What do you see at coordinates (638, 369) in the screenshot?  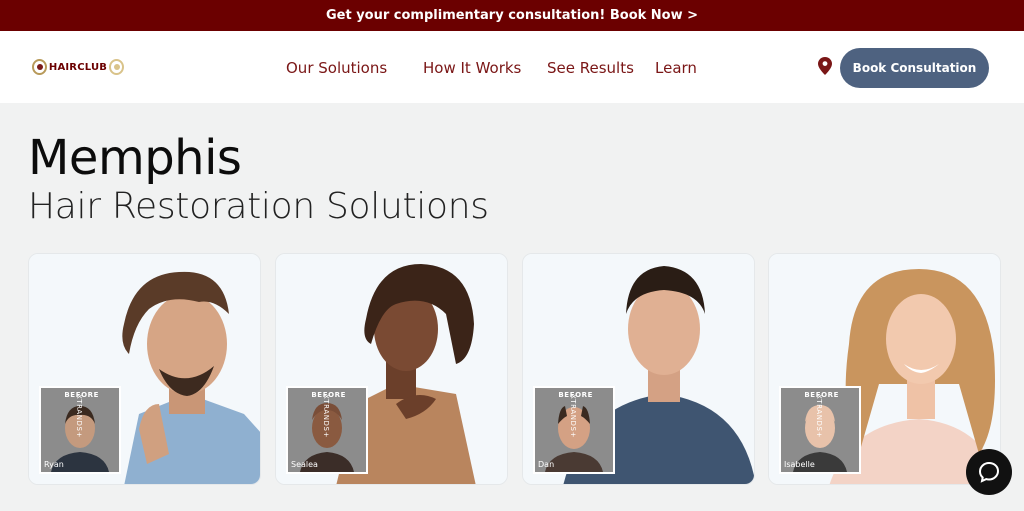 I see `result-card-dan: BEFORE XTRANDS+ Dan` at bounding box center [638, 369].